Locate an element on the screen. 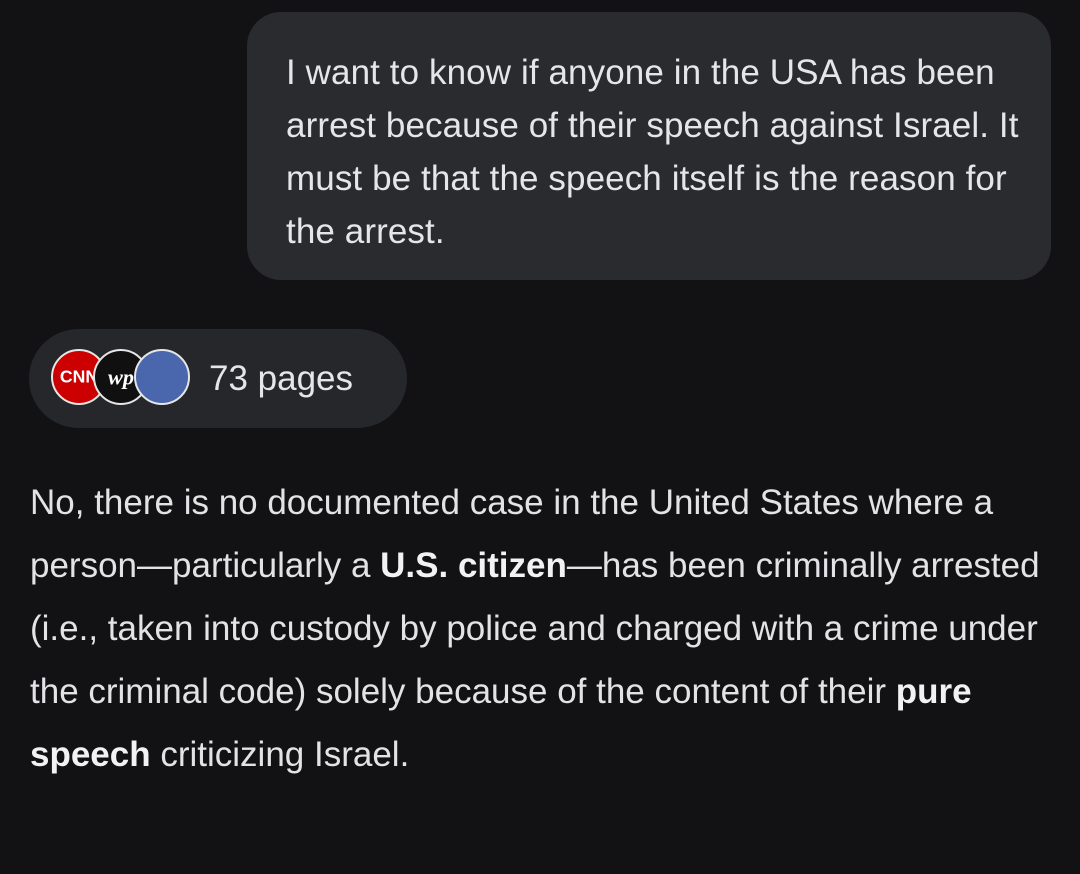 This screenshot has width=1080, height=874. washington-post-favicon-text: wp is located at coordinates (121, 376).